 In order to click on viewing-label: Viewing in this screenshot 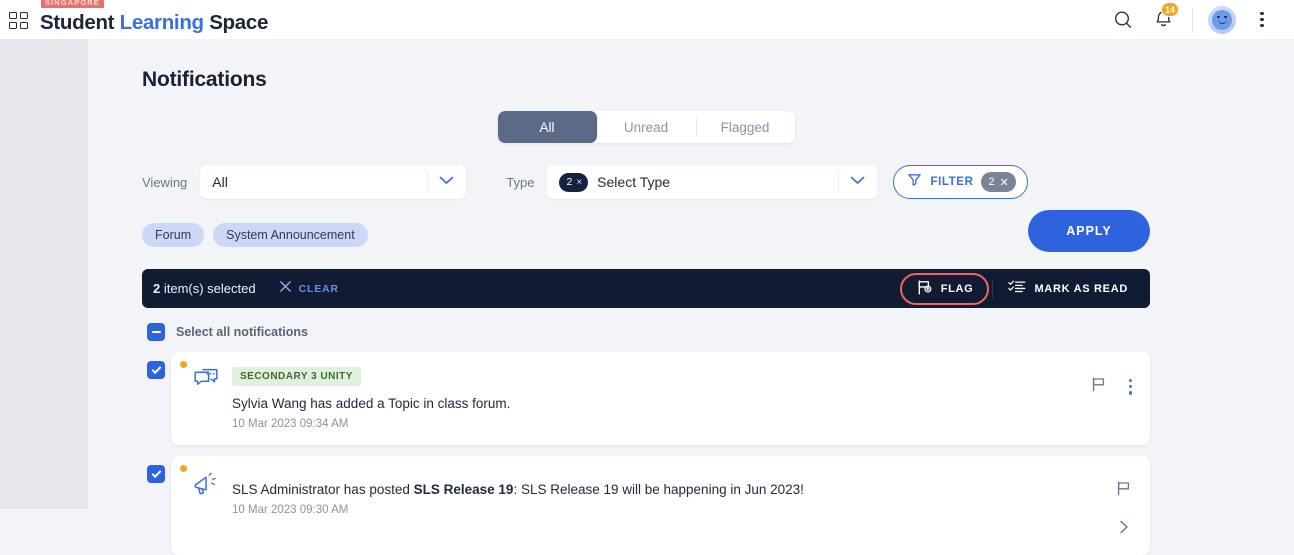, I will do `click(165, 182)`.